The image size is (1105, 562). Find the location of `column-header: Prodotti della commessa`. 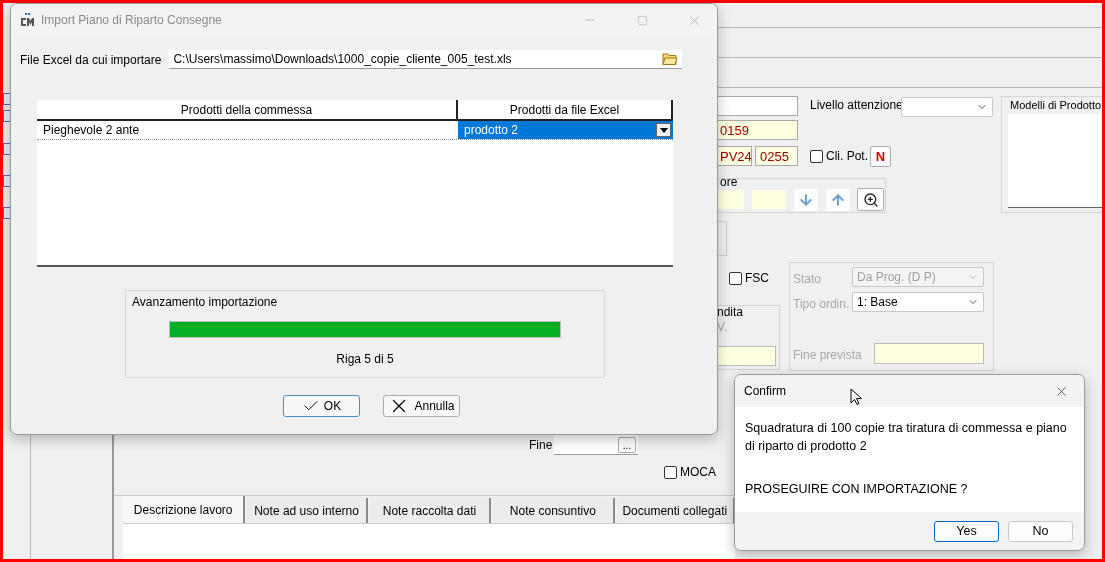

column-header: Prodotti della commessa is located at coordinates (247, 109).